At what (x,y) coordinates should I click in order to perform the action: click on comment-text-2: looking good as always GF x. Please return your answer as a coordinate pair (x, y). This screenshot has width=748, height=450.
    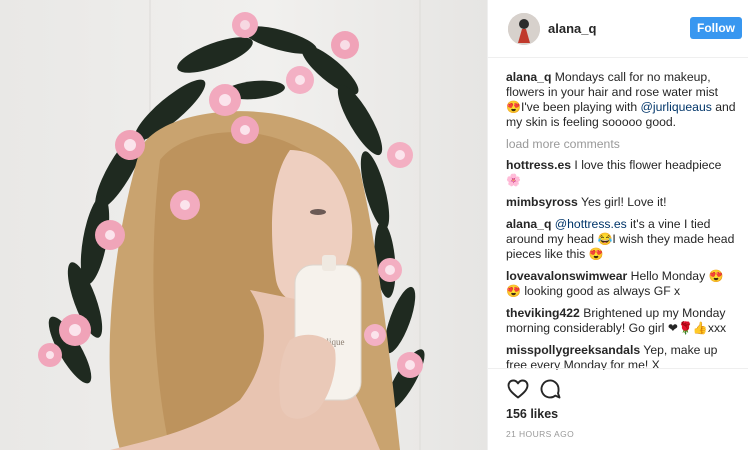
    Looking at the image, I should click on (600, 291).